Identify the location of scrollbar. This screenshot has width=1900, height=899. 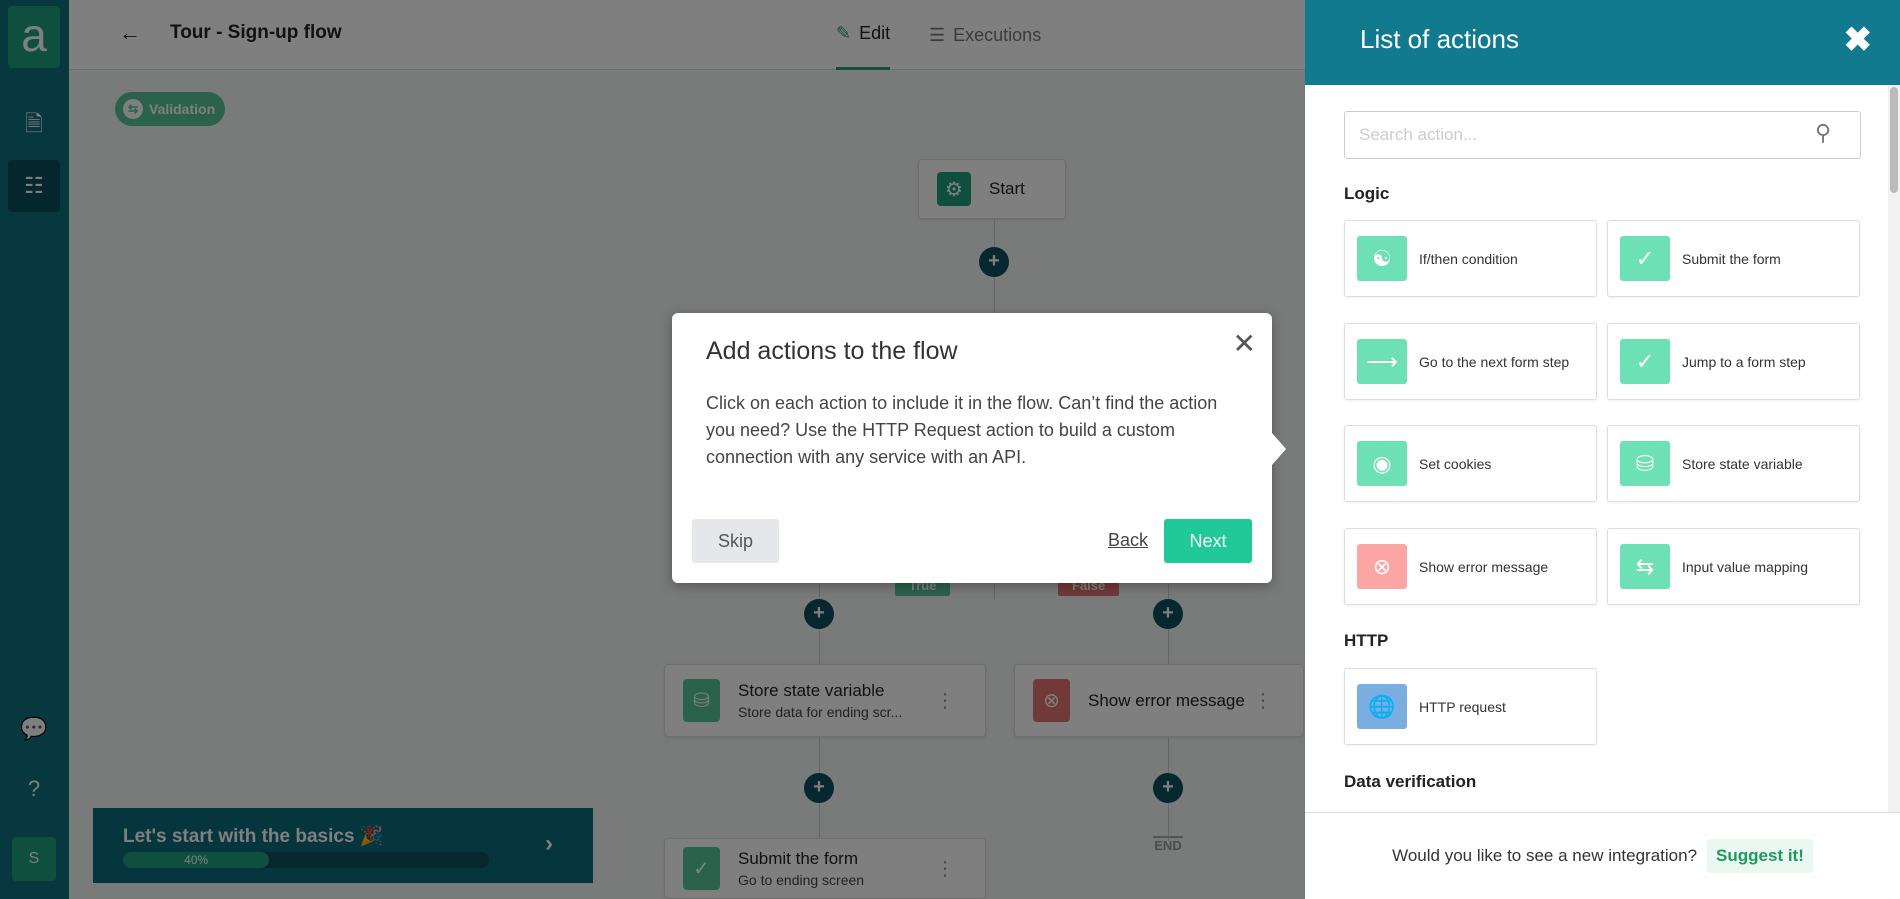
(1894, 448).